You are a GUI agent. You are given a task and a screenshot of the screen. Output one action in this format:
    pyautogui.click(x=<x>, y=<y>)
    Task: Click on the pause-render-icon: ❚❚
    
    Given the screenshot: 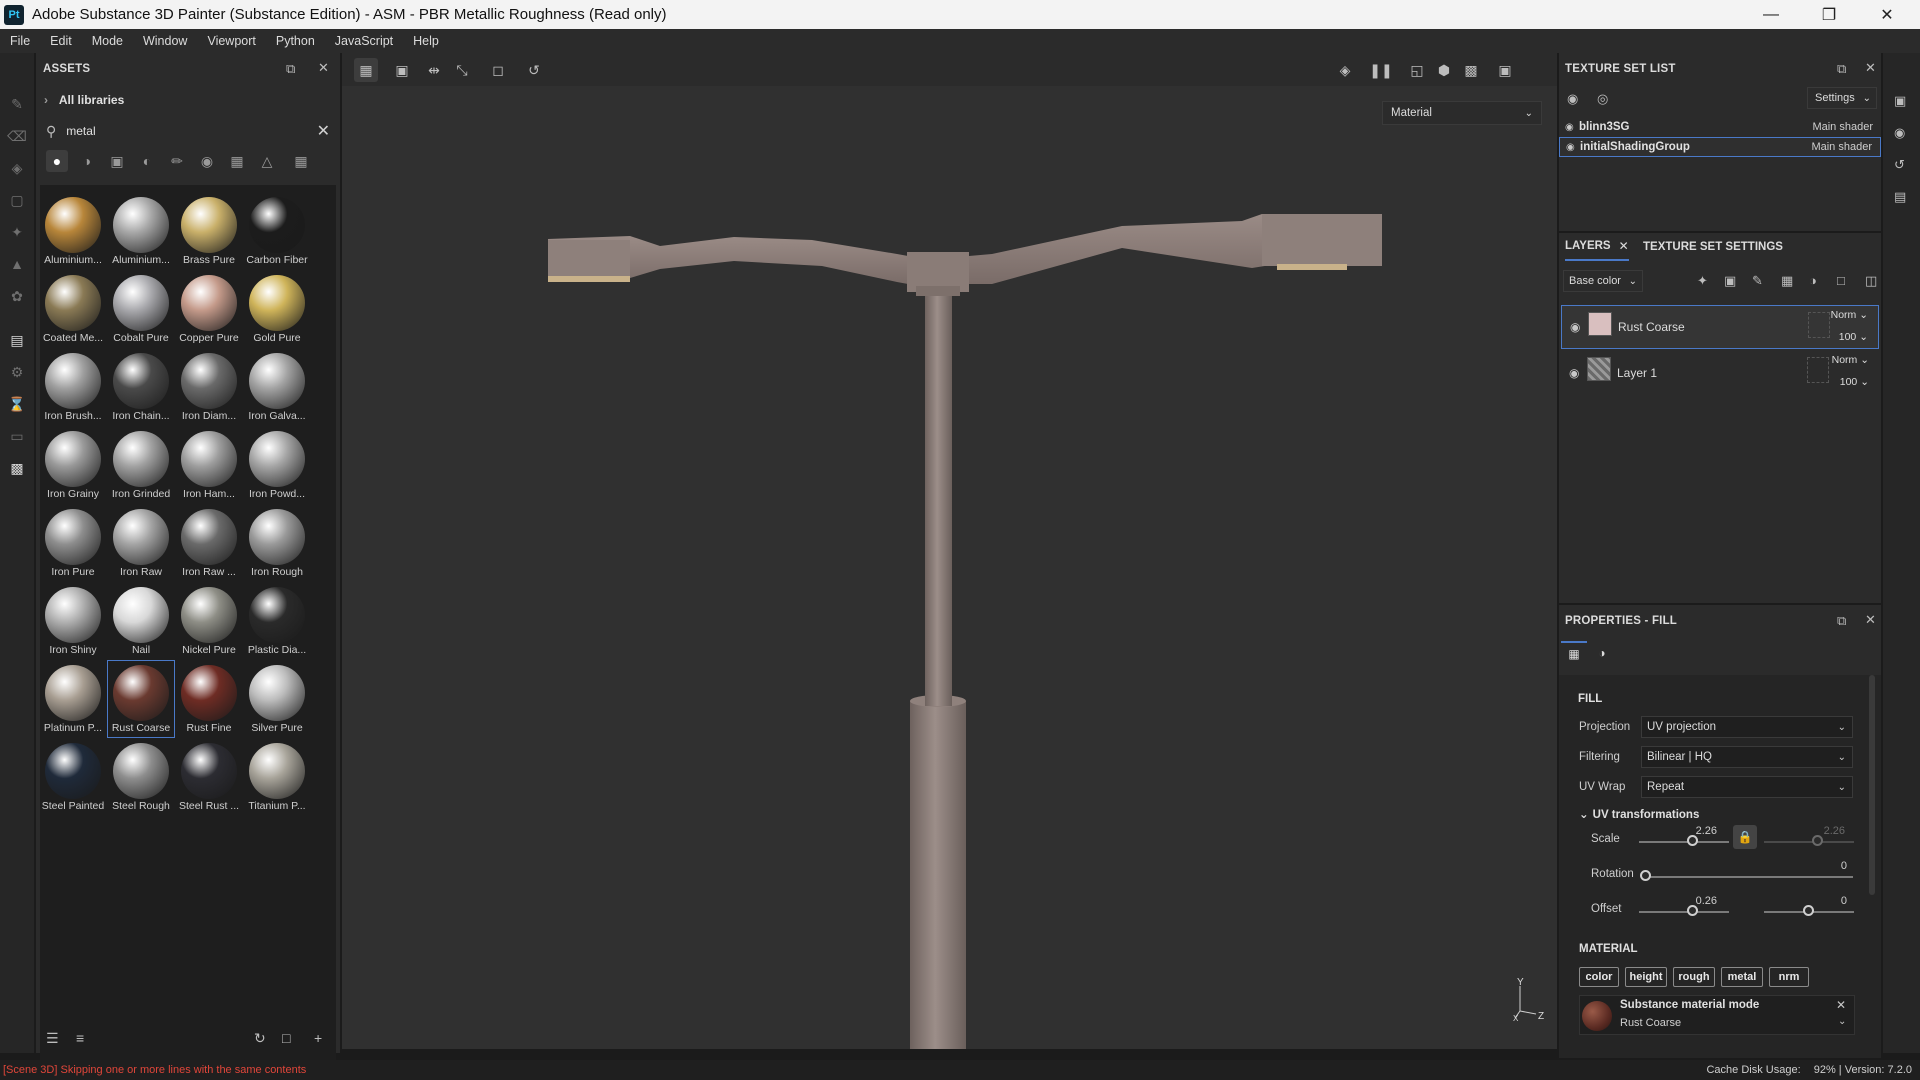 What is the action you would take?
    pyautogui.click(x=1381, y=70)
    